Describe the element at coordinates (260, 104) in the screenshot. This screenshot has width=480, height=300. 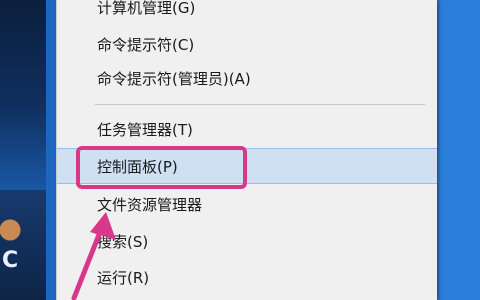
I see `menu-separator` at that location.